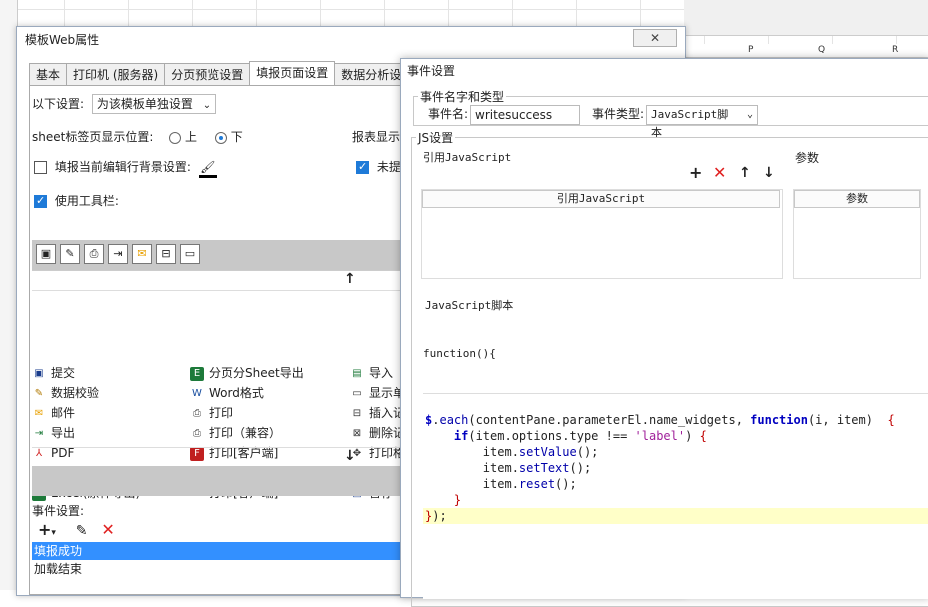  I want to click on toolbar-item-label: 提交, so click(63, 373).